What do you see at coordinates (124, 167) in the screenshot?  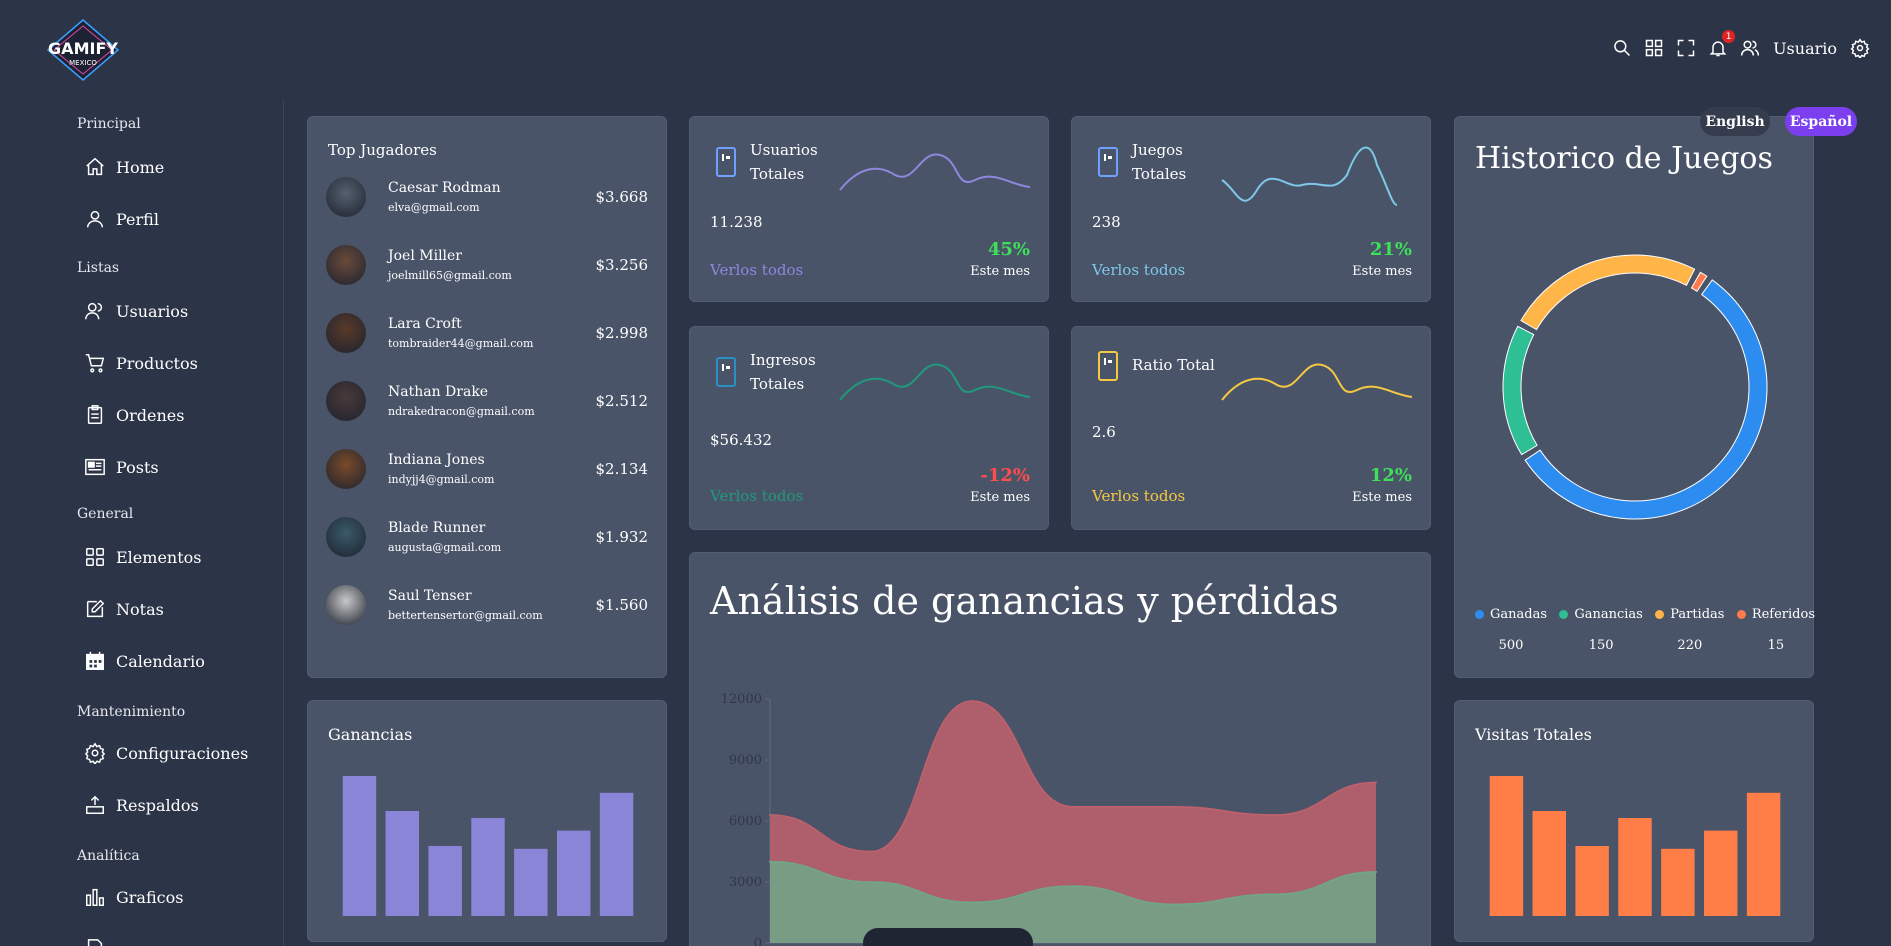 I see `sidebar-item-home: Home` at bounding box center [124, 167].